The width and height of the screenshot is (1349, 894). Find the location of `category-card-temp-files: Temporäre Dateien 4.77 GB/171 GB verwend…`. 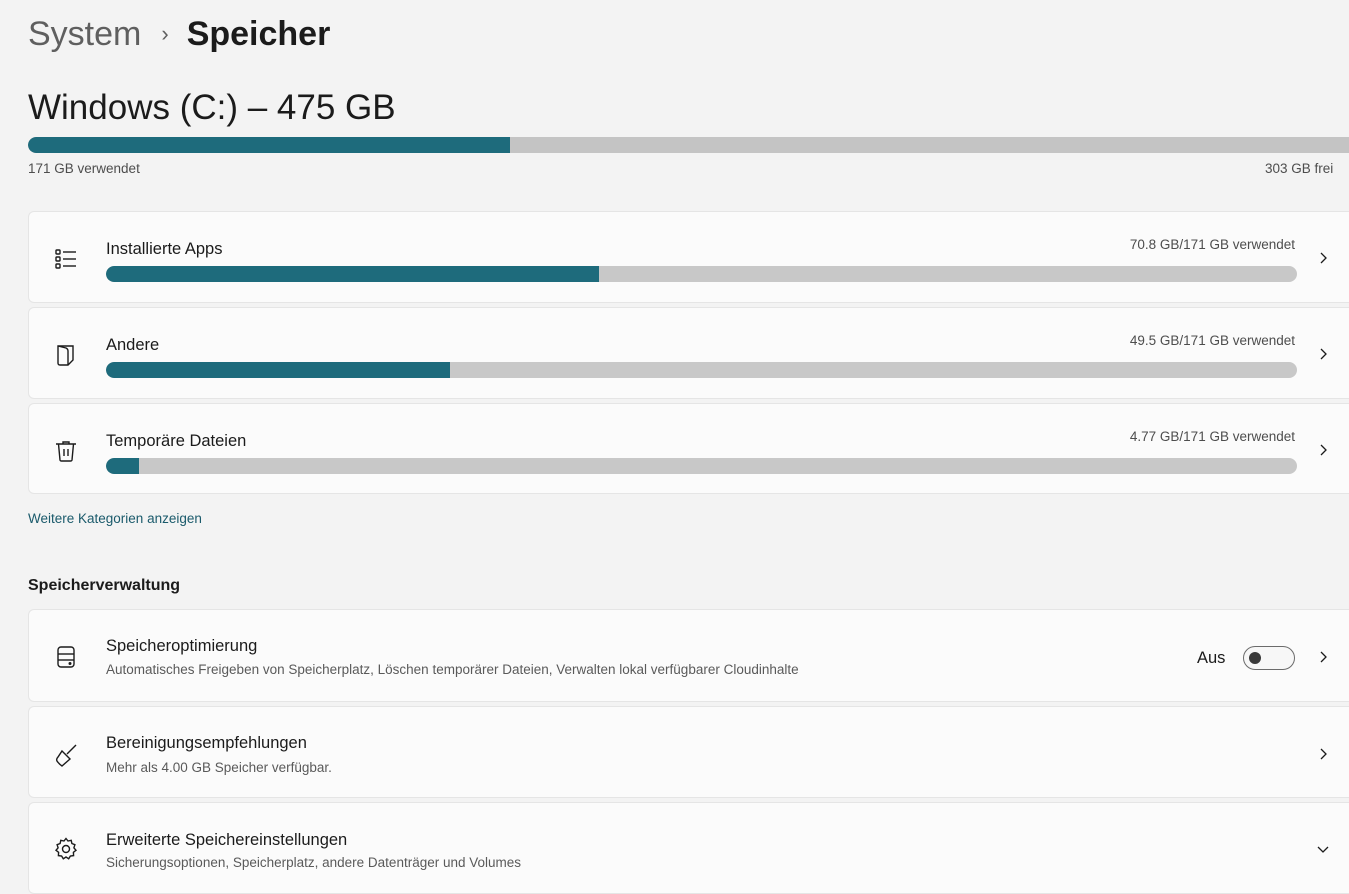

category-card-temp-files: Temporäre Dateien 4.77 GB/171 GB verwend… is located at coordinates (688, 448).